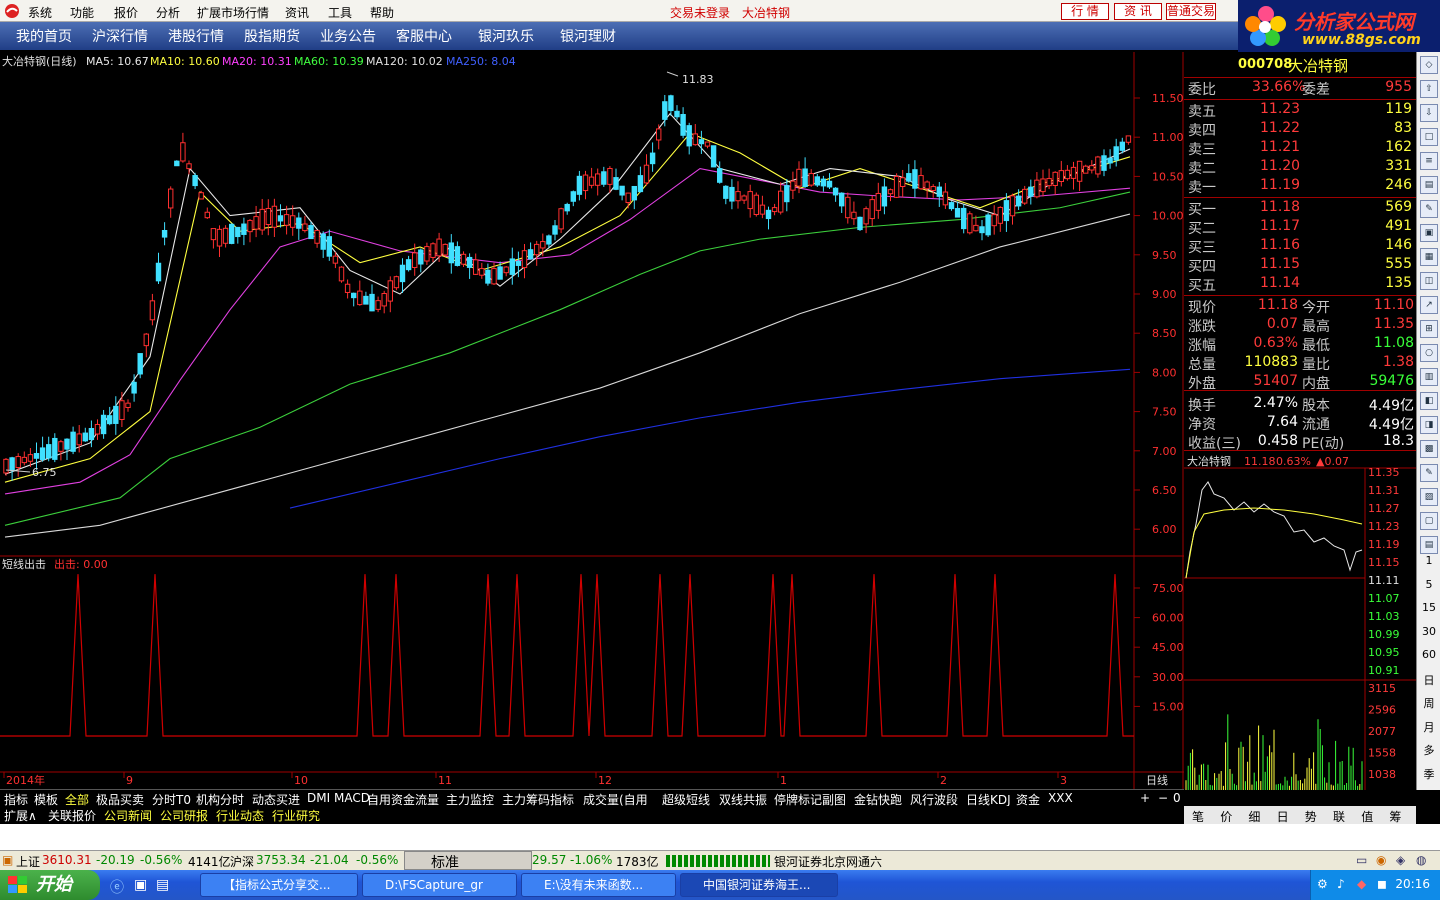 Image resolution: width=1440 pixels, height=900 pixels. What do you see at coordinates (588, 36) in the screenshot?
I see `nav-yinhe-finance: 银河理财` at bounding box center [588, 36].